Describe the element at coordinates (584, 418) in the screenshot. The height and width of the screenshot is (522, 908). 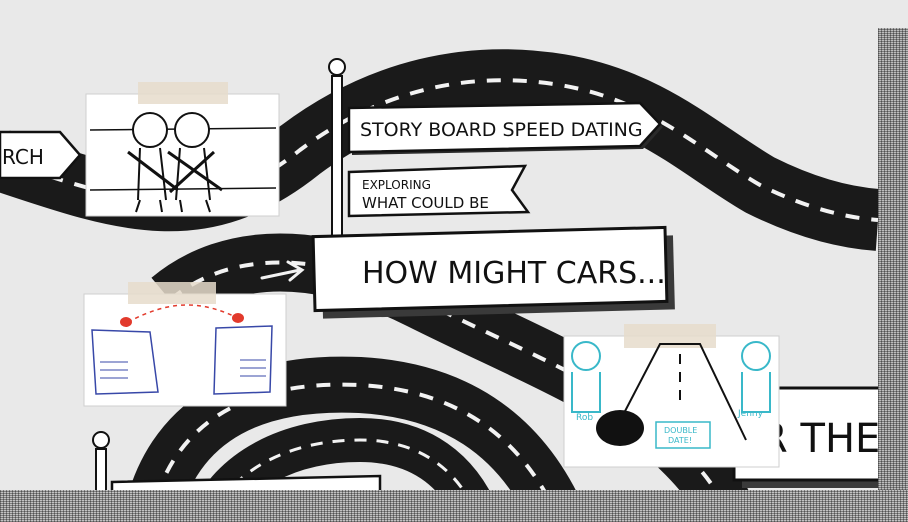
I see `label-rob: Rob` at that location.